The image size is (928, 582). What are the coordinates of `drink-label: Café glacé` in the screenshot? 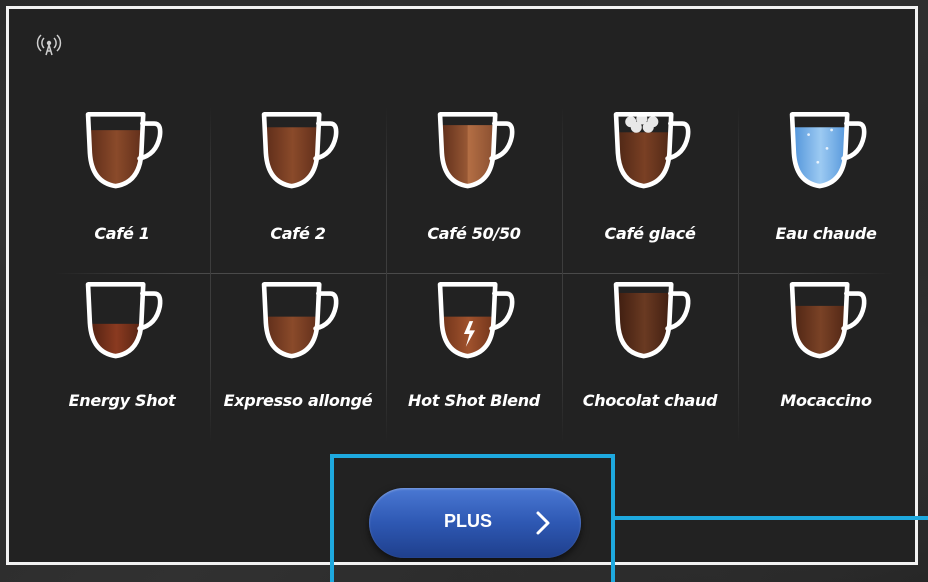 It's located at (650, 233).